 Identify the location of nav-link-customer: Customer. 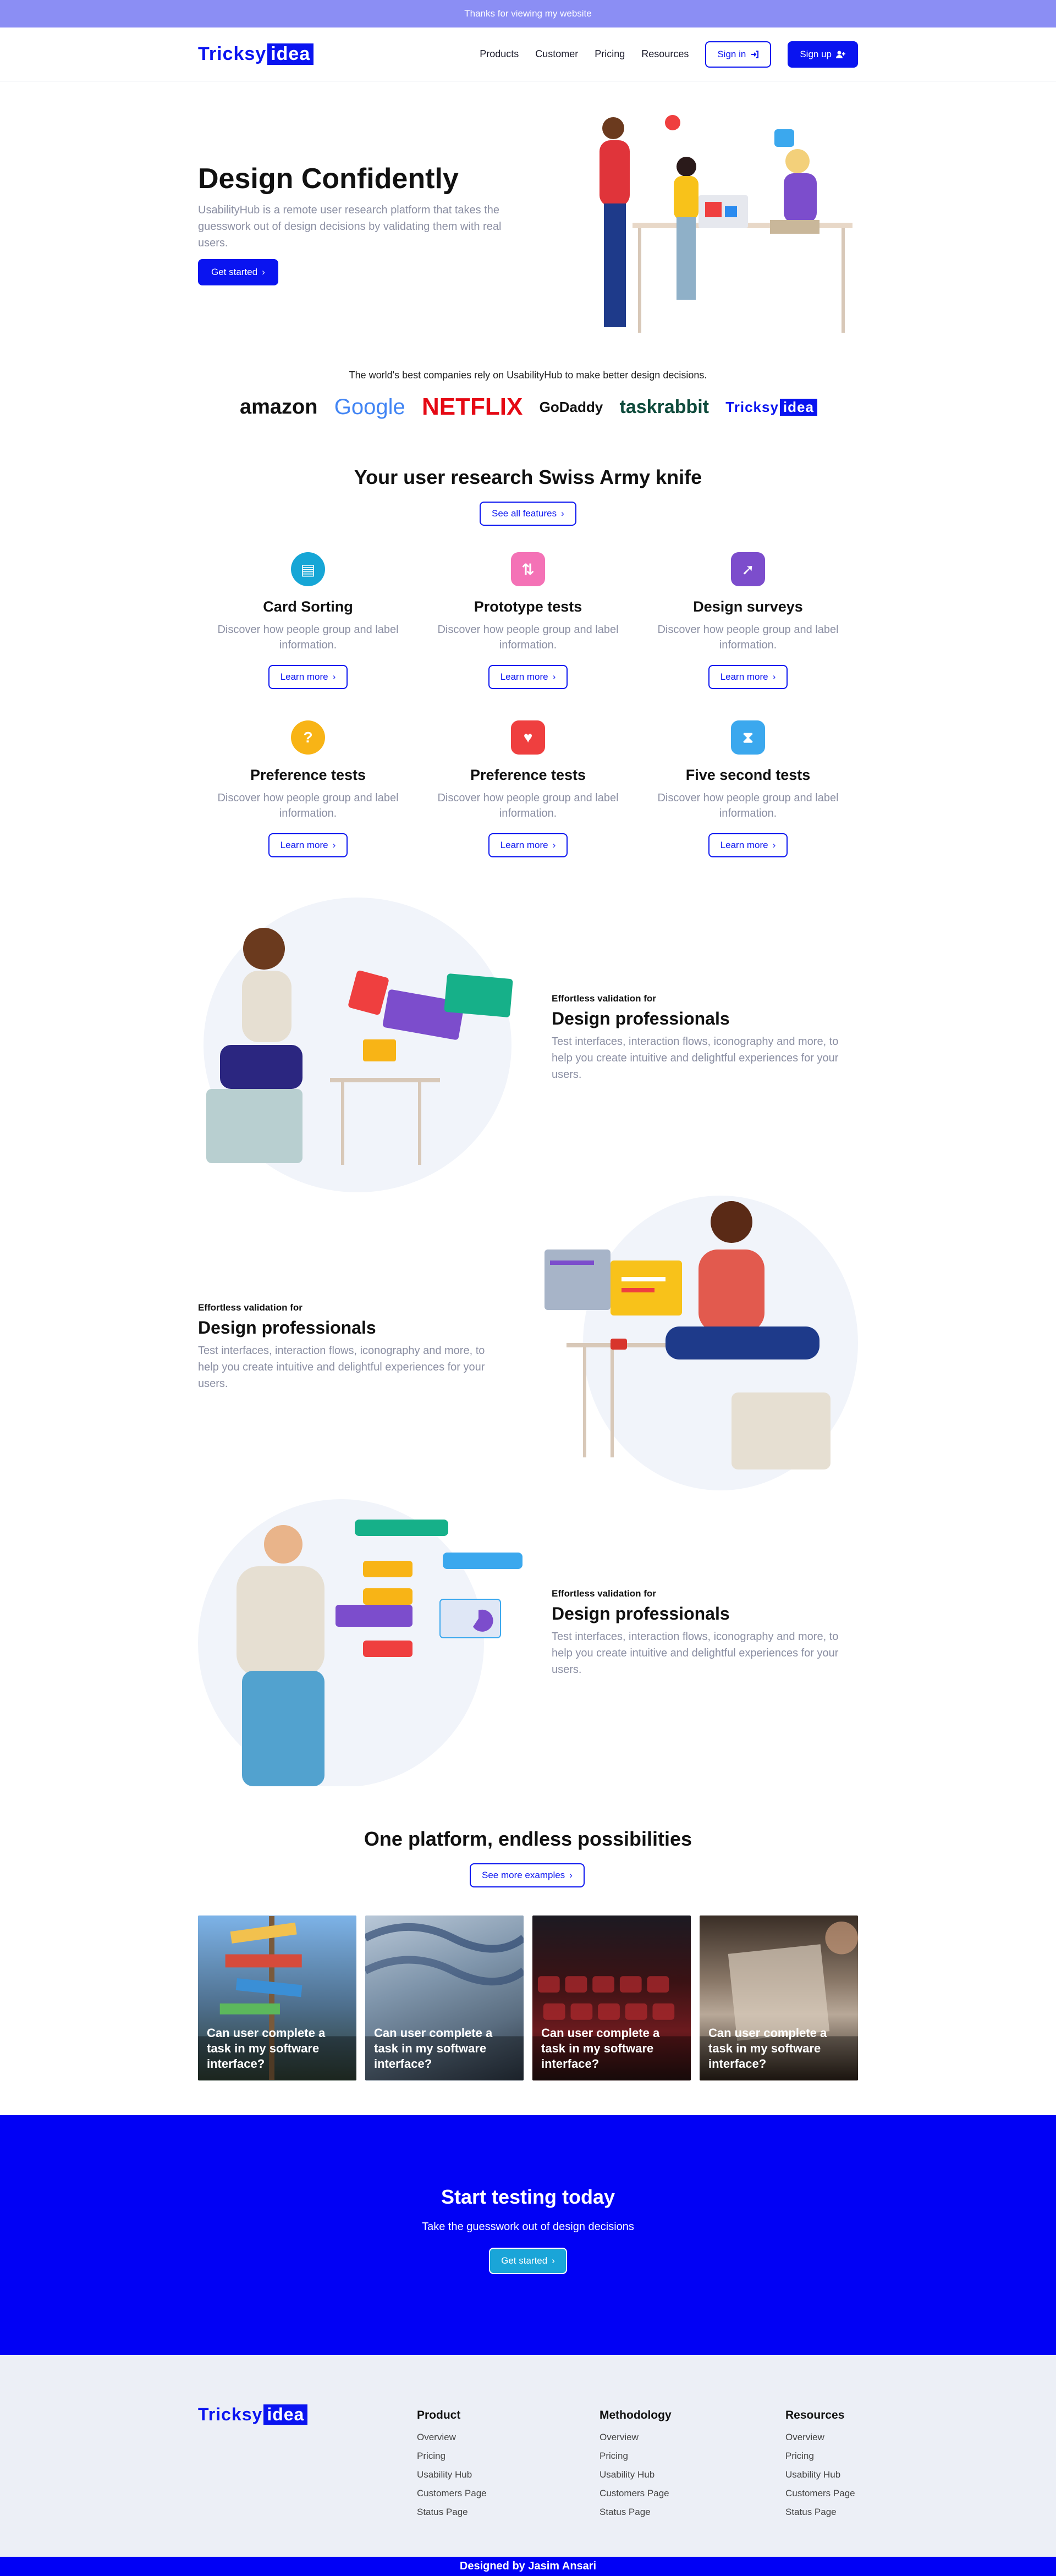
(556, 54).